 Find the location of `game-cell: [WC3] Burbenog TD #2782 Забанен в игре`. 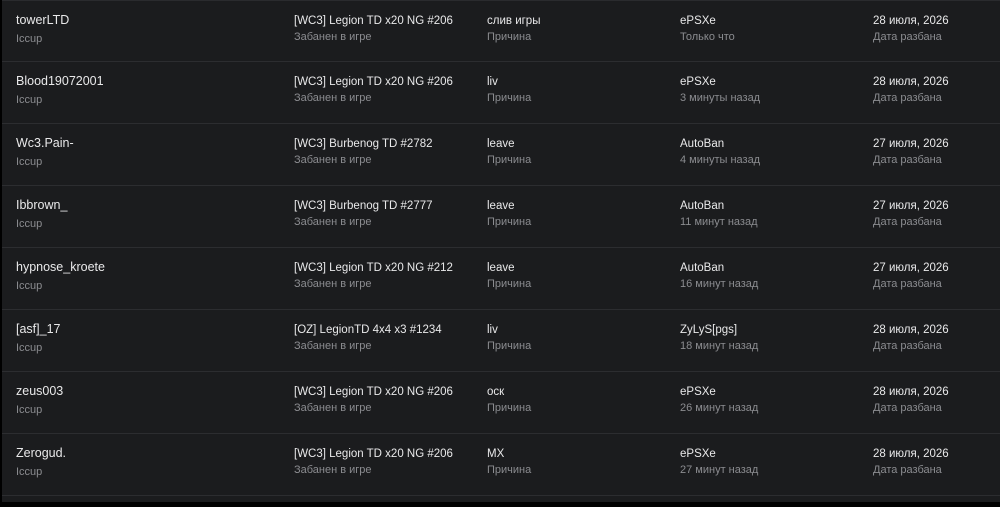

game-cell: [WC3] Burbenog TD #2782 Забанен в игре is located at coordinates (363, 145).